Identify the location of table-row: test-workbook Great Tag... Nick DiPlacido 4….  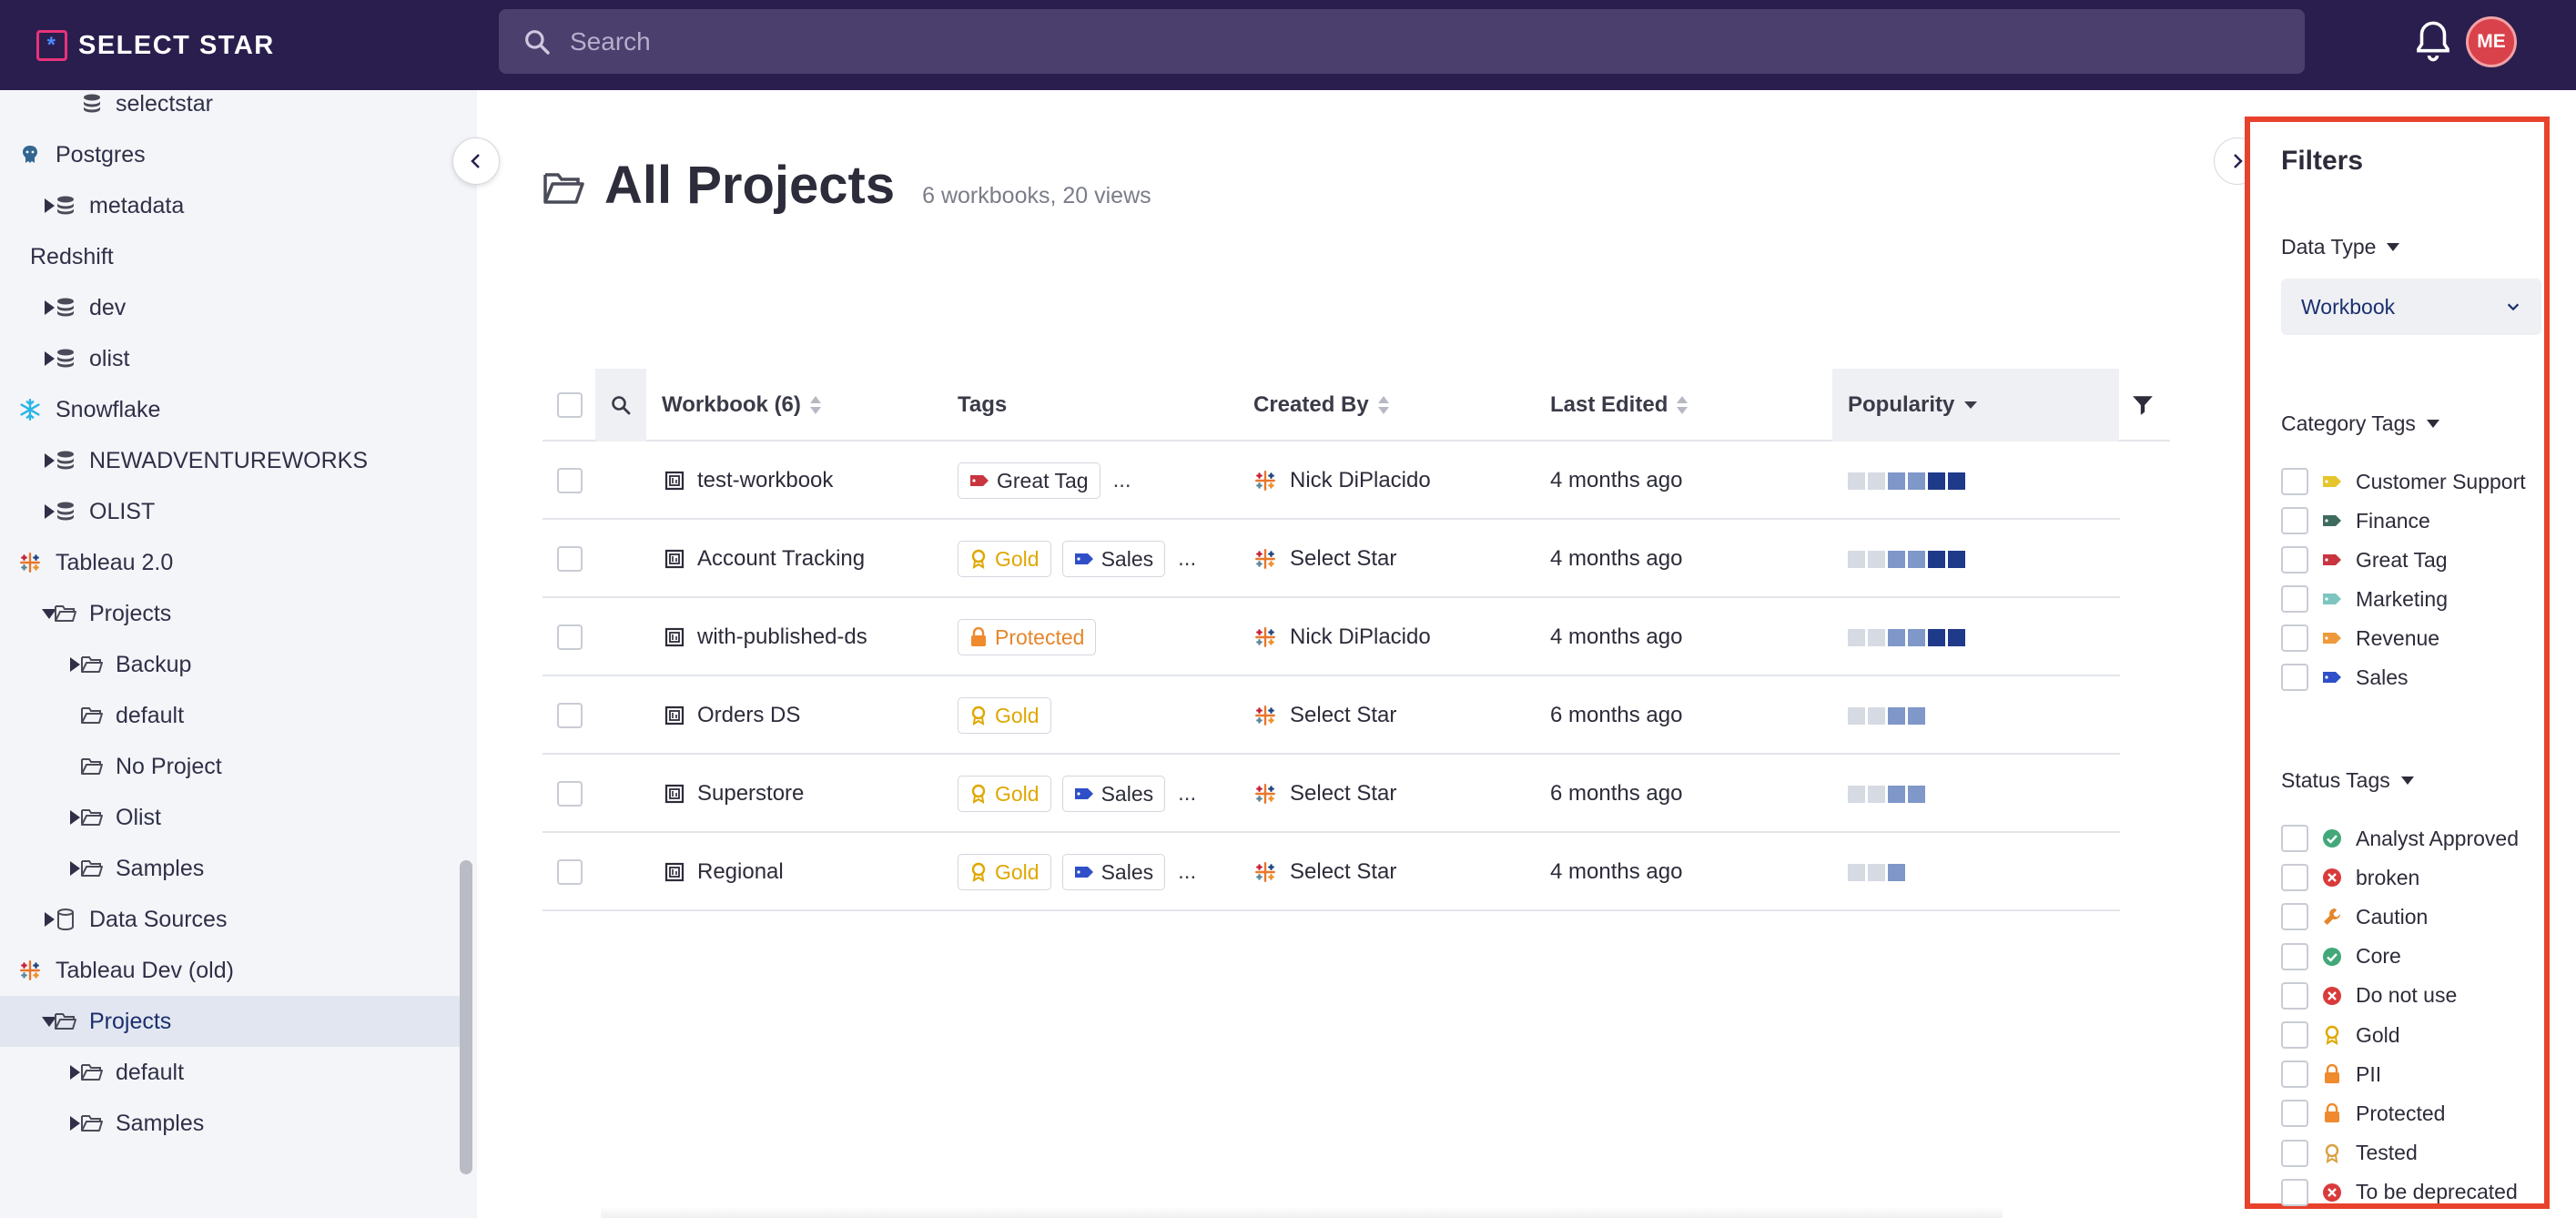
(1331, 481).